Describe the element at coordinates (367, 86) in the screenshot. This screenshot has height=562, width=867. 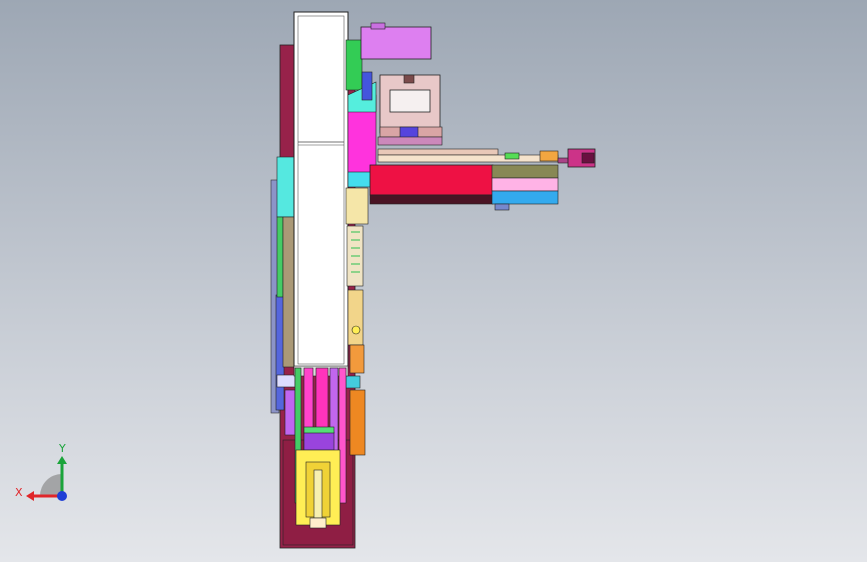
I see `blue-thin-strip` at that location.